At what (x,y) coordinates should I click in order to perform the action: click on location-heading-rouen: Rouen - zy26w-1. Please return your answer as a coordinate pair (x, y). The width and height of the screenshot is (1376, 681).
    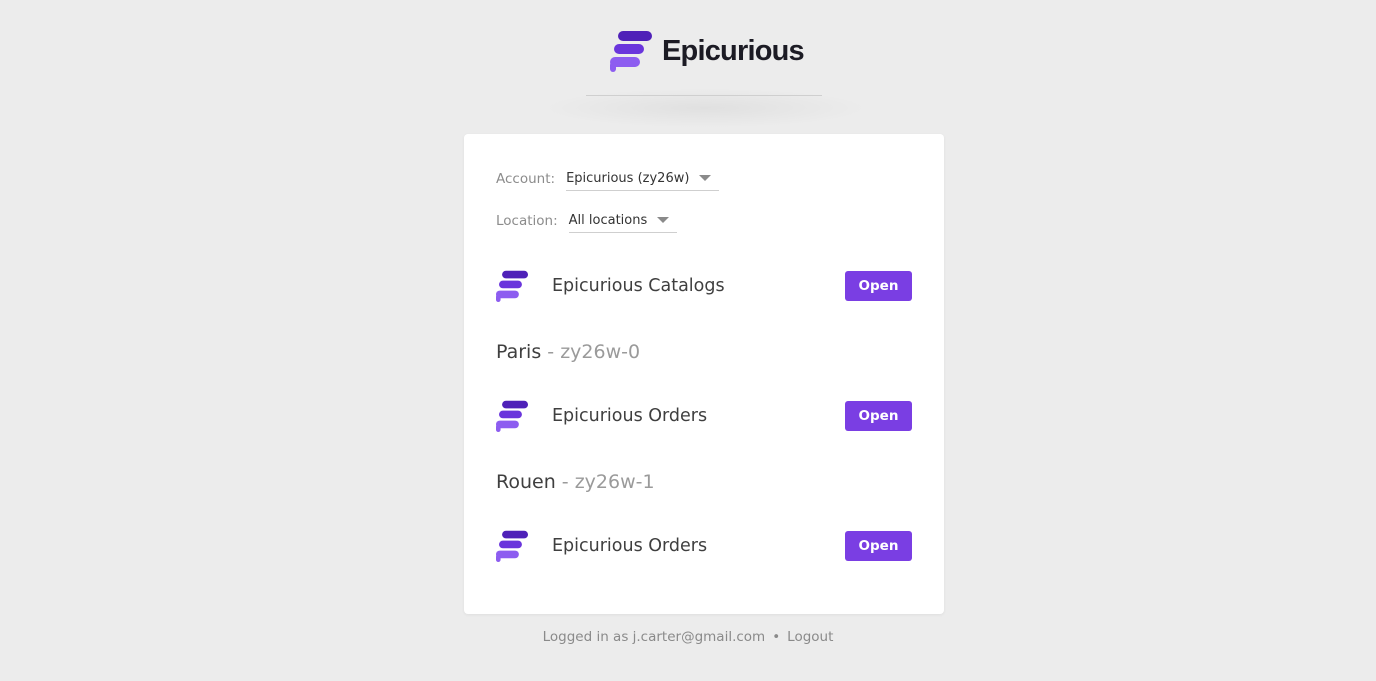
    Looking at the image, I should click on (575, 482).